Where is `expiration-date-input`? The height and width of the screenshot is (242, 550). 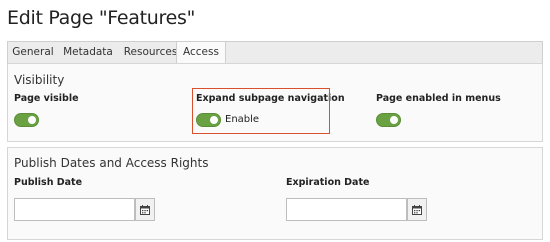 expiration-date-input is located at coordinates (346, 209).